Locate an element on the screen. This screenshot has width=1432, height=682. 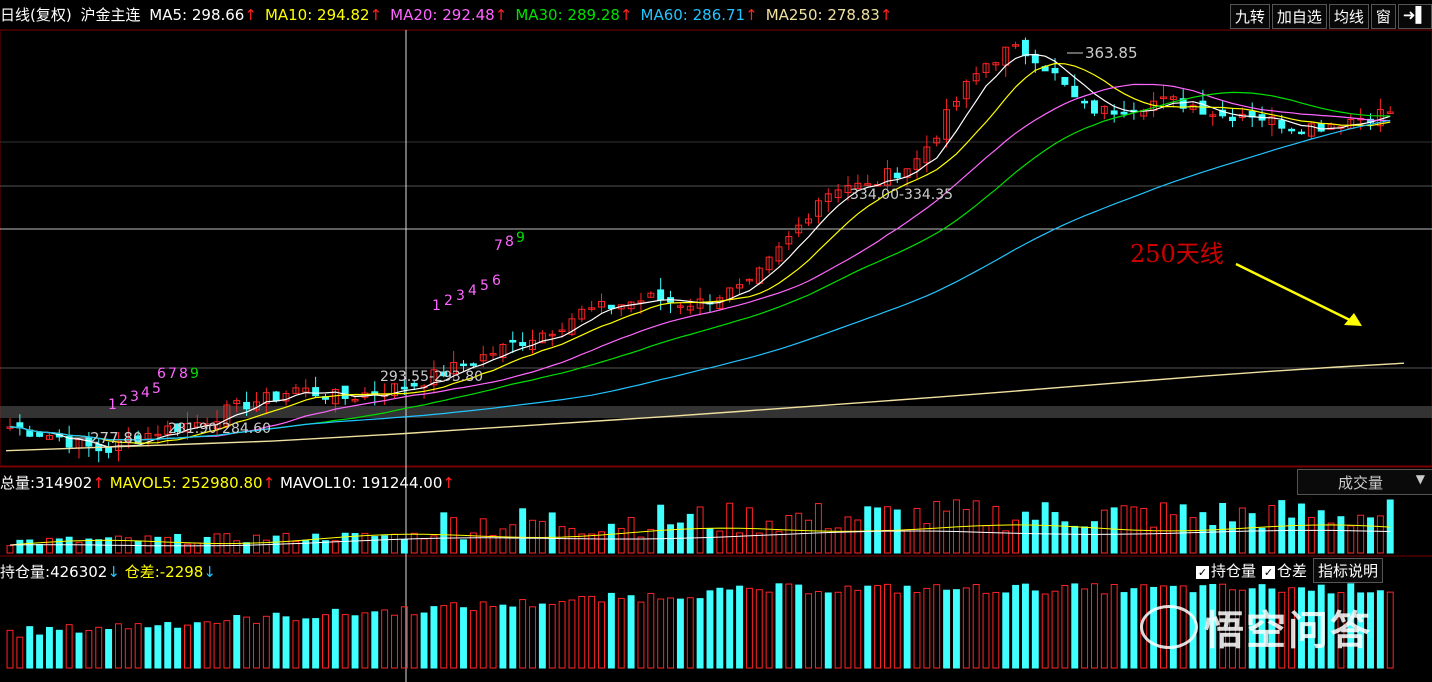
oi-checkbox: ✓ 持仓量 is located at coordinates (1226, 570).